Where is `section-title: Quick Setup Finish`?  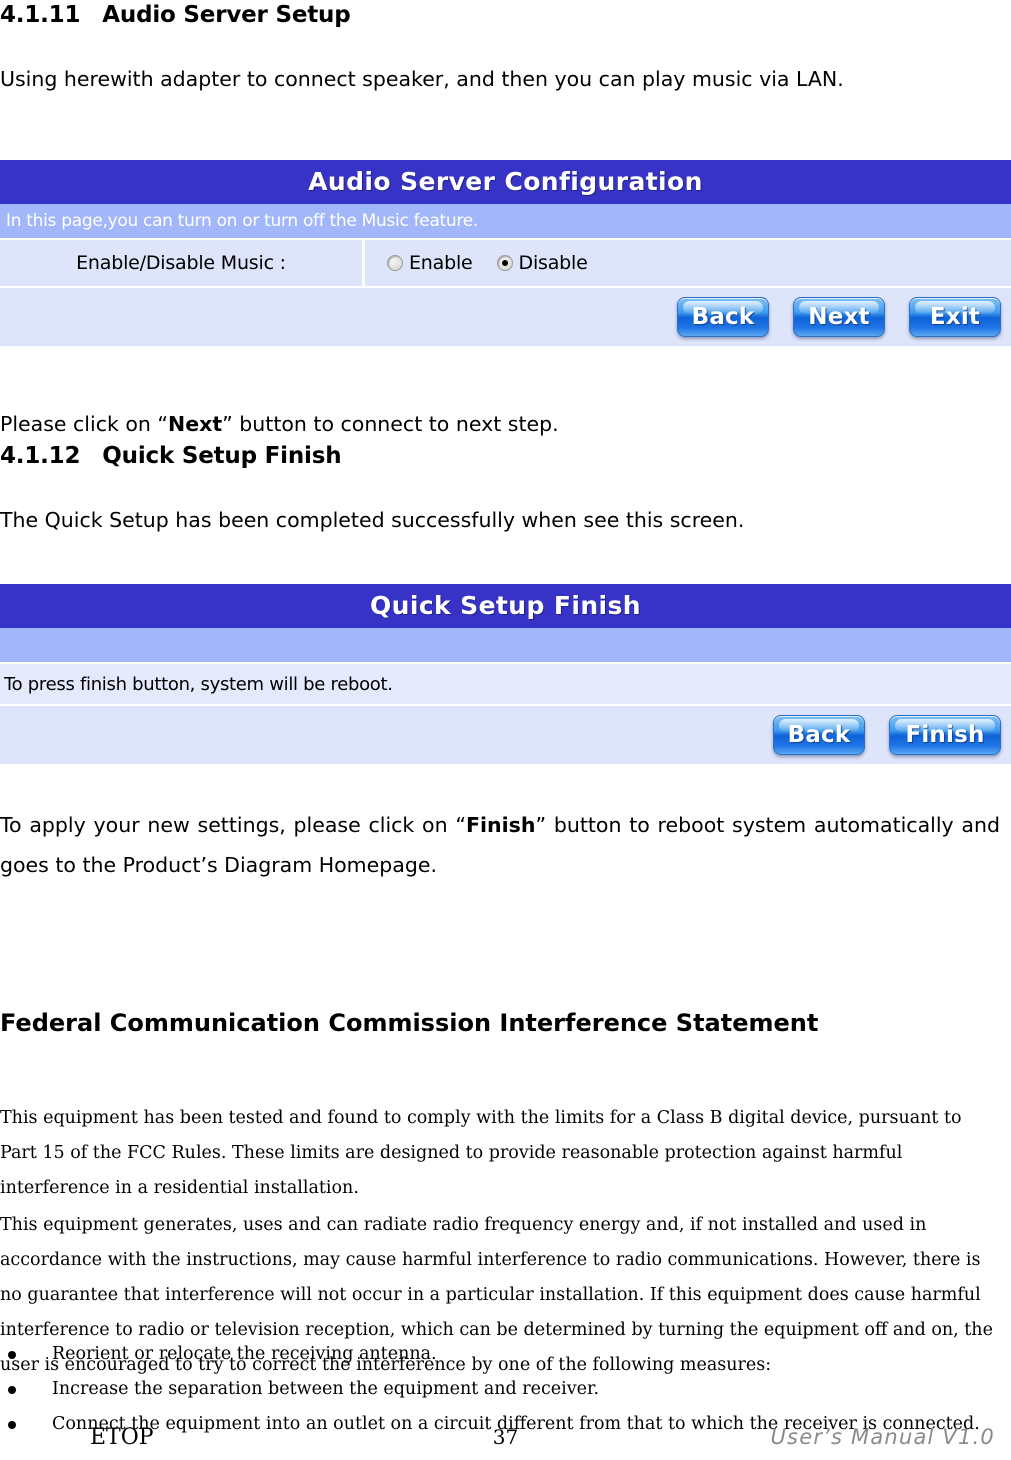 section-title: Quick Setup Finish is located at coordinates (222, 456).